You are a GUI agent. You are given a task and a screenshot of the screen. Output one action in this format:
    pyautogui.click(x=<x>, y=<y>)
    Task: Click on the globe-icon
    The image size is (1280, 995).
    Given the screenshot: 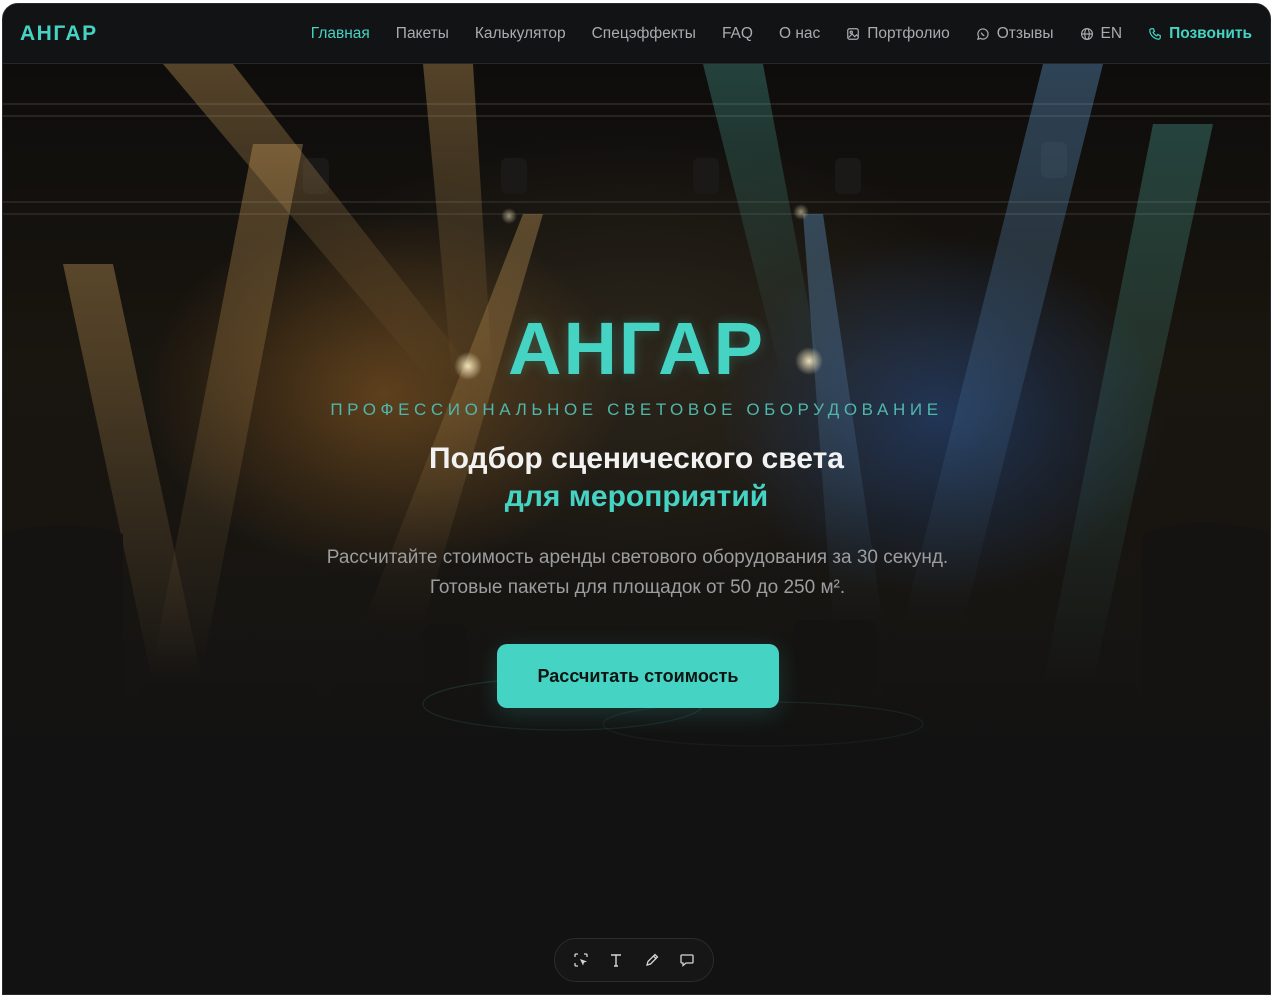 What is the action you would take?
    pyautogui.click(x=1086, y=33)
    